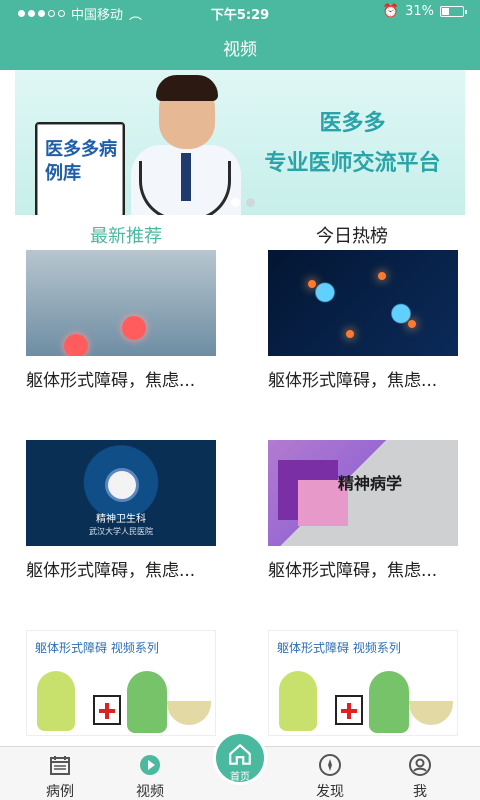 This screenshot has width=480, height=800. Describe the element at coordinates (240, 754) in the screenshot. I see `home-icon` at that location.